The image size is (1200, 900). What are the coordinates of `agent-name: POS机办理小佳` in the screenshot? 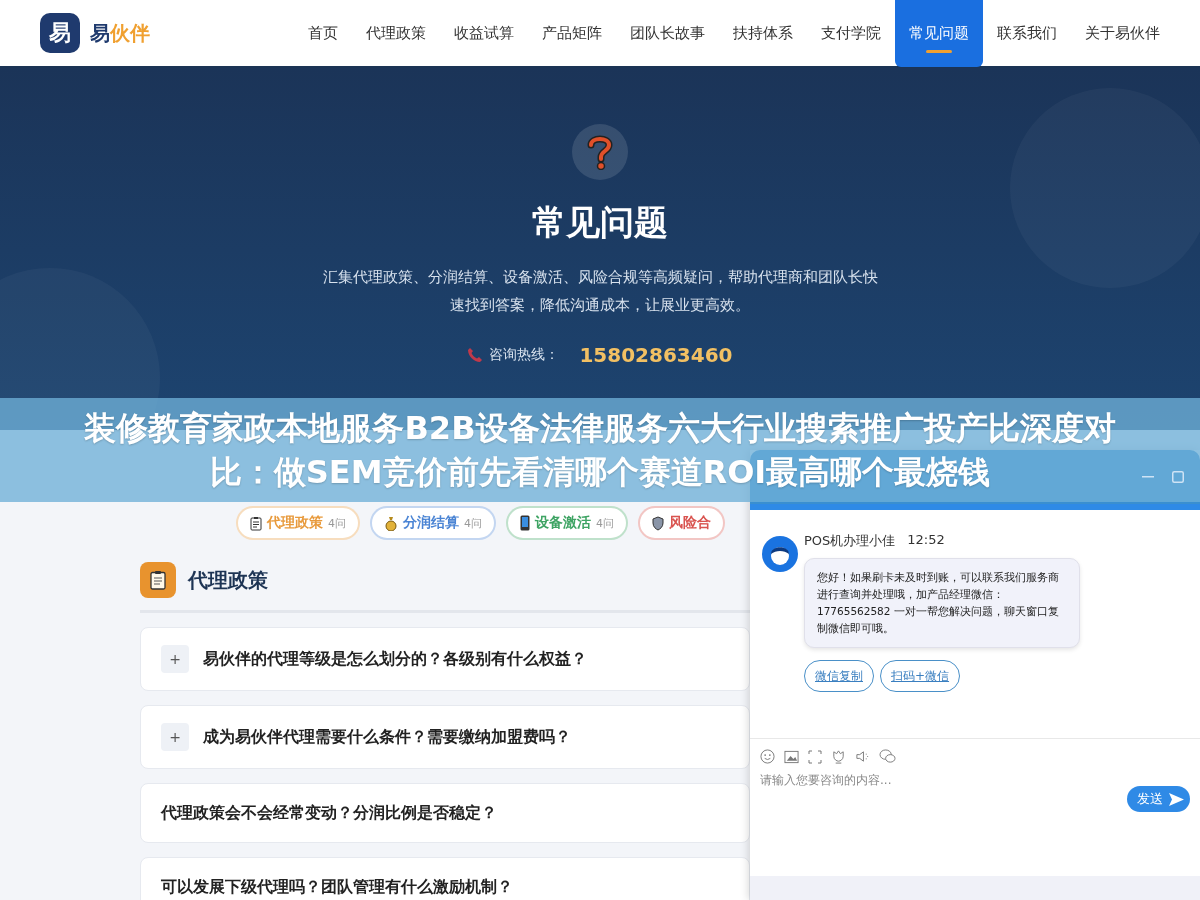 It's located at (850, 541).